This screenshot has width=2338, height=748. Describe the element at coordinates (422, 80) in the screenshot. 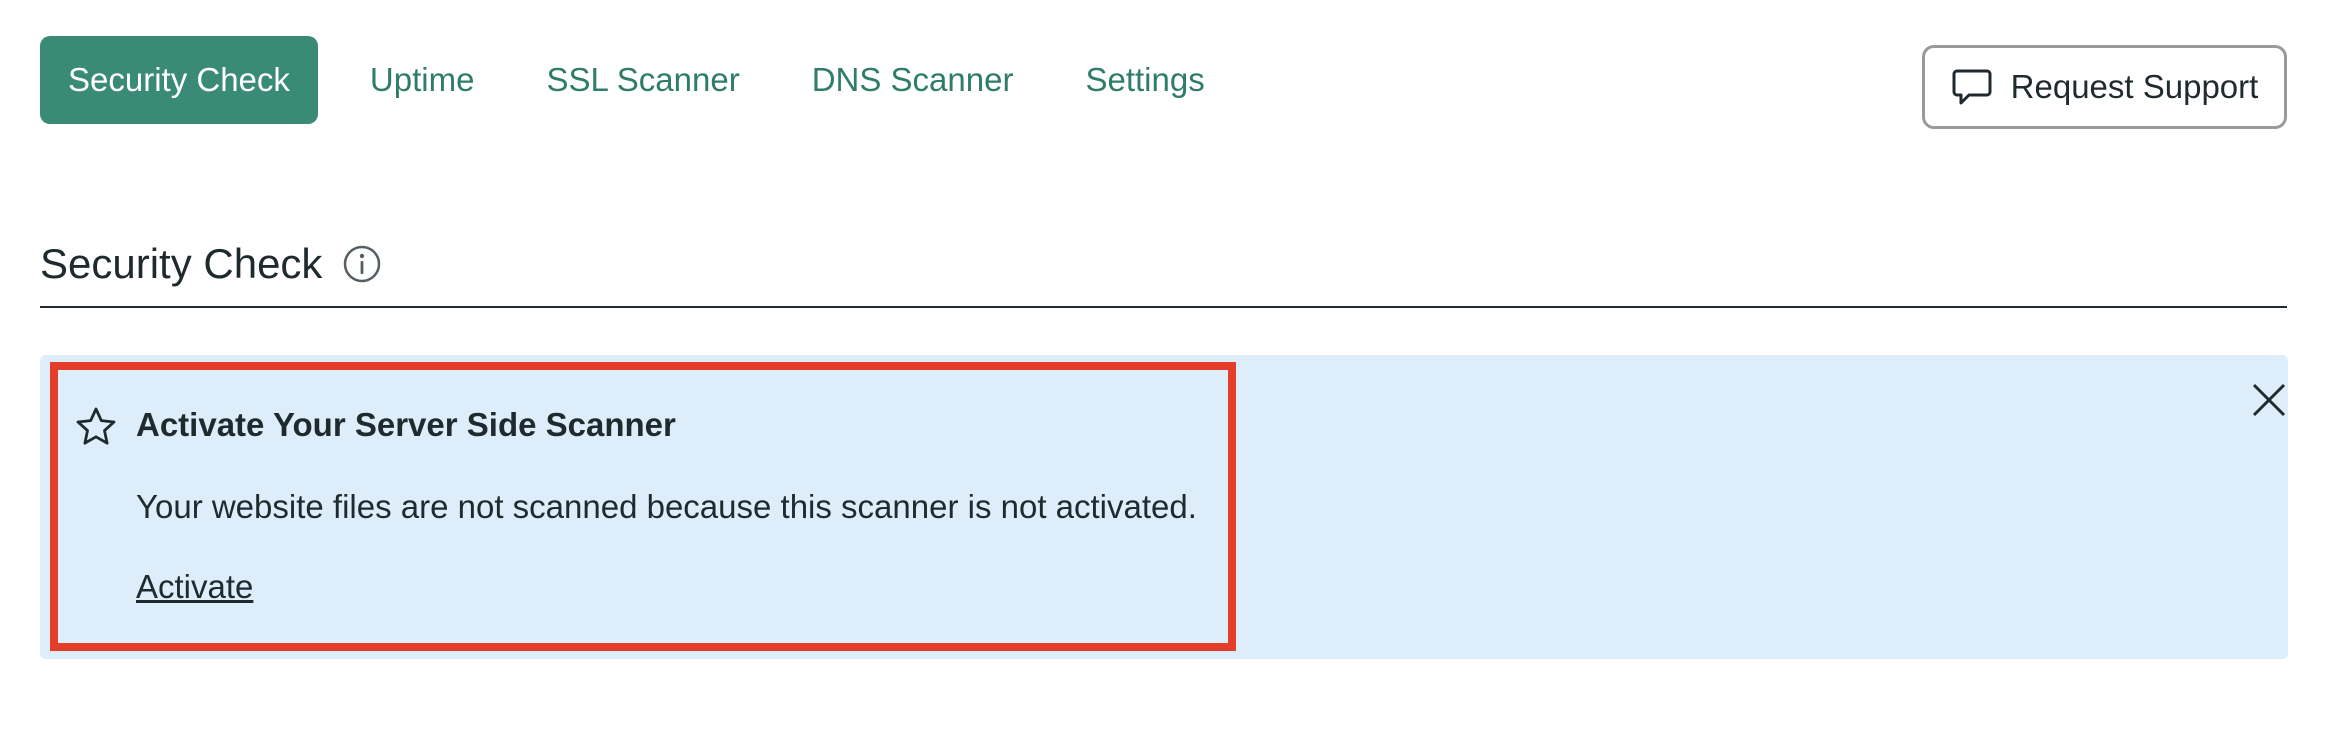

I see `tab-uptime: Uptime` at that location.